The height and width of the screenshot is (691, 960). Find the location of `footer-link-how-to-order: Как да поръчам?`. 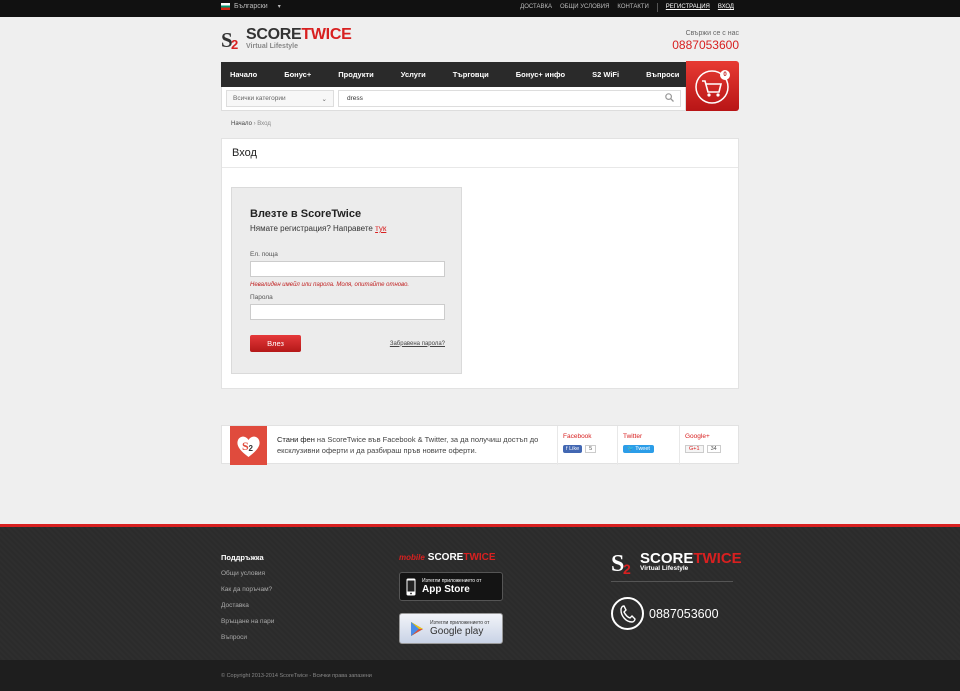

footer-link-how-to-order: Как да поръчам? is located at coordinates (247, 589).